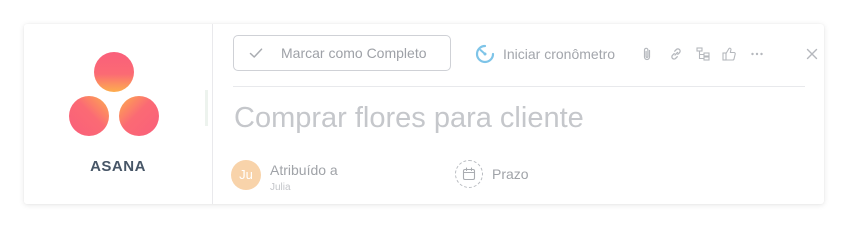 The image size is (848, 240). Describe the element at coordinates (757, 54) in the screenshot. I see `more-icon` at that location.